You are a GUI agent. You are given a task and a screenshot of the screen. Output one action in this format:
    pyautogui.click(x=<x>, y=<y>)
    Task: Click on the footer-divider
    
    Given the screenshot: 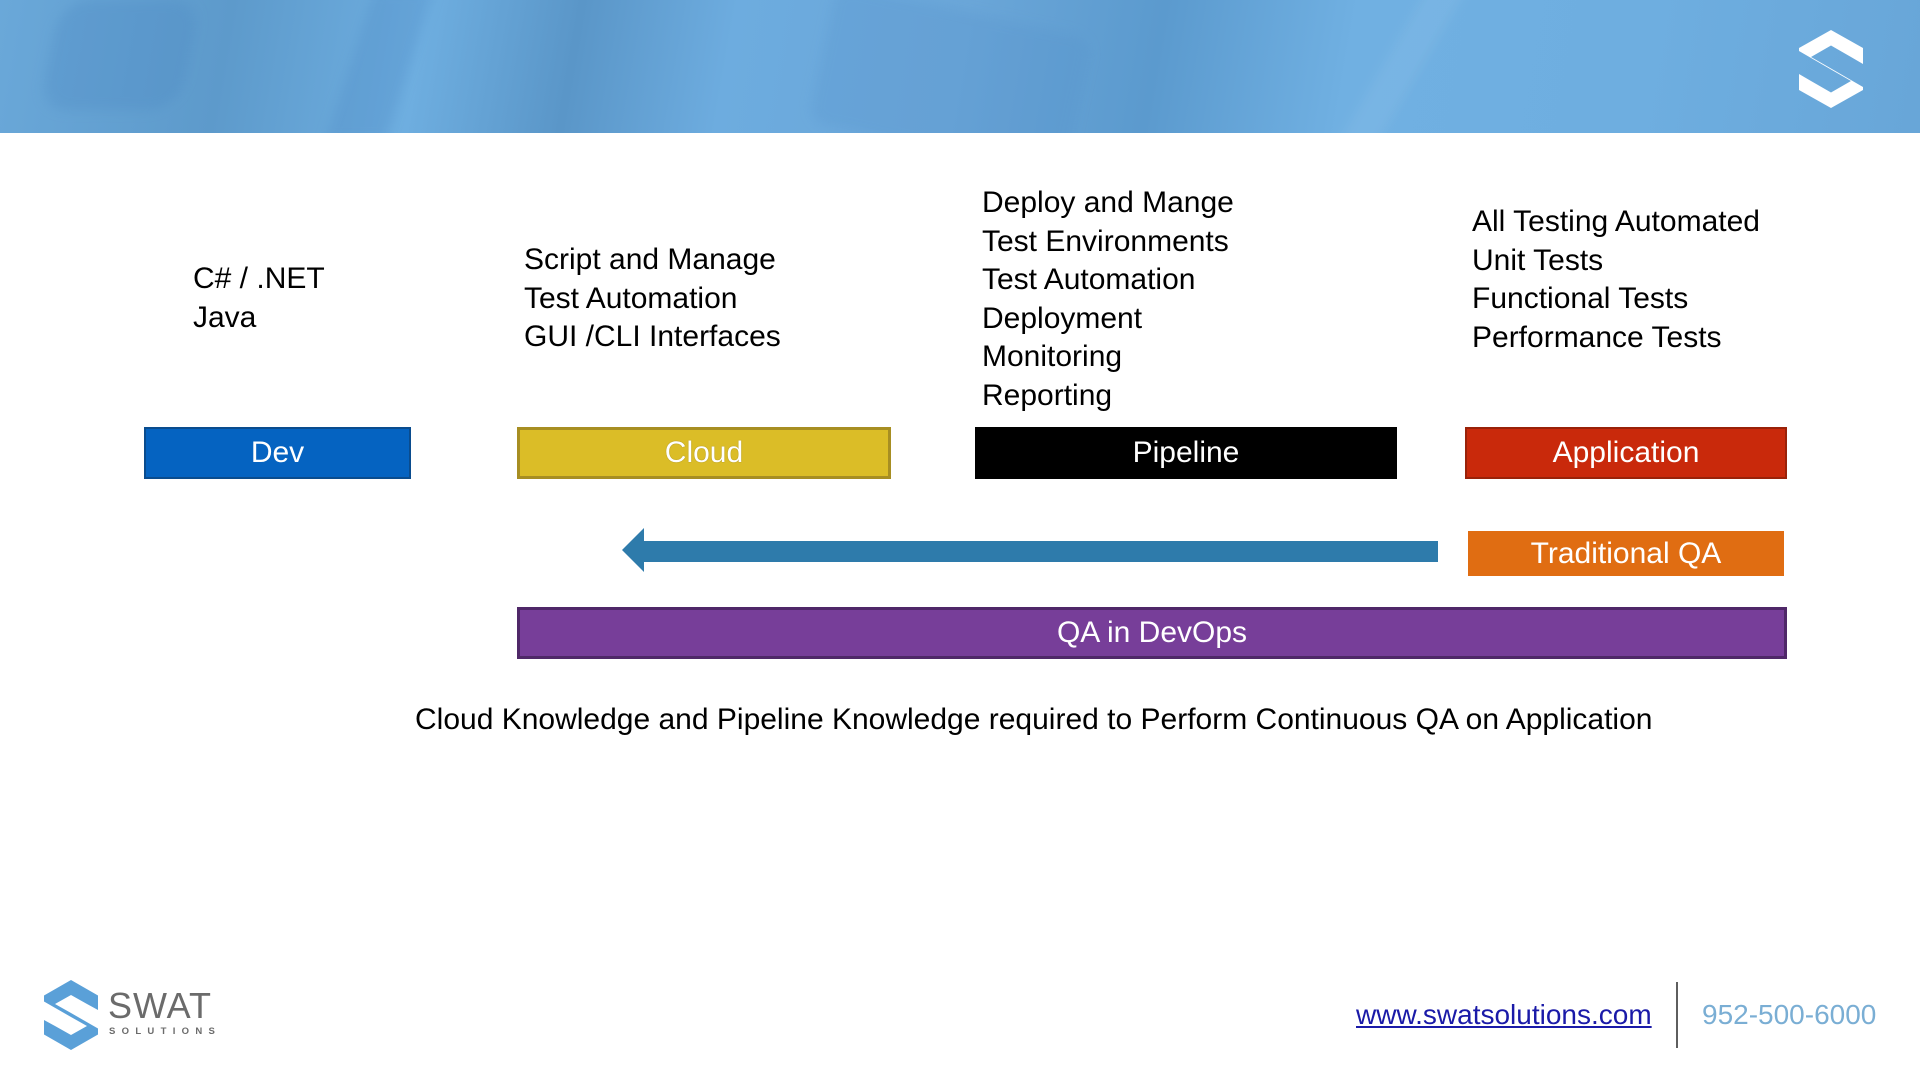 What is the action you would take?
    pyautogui.click(x=1677, y=1015)
    